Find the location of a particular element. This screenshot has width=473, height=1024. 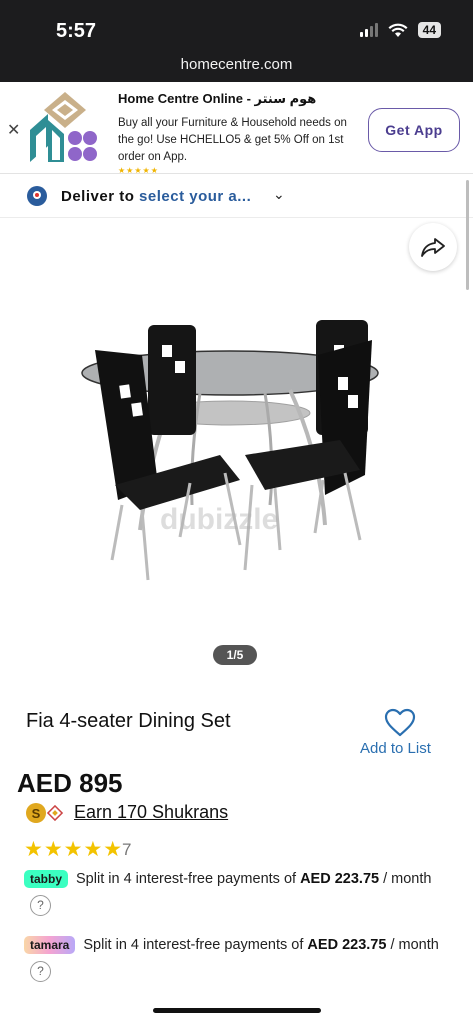

scrollbar is located at coordinates (467, 235).